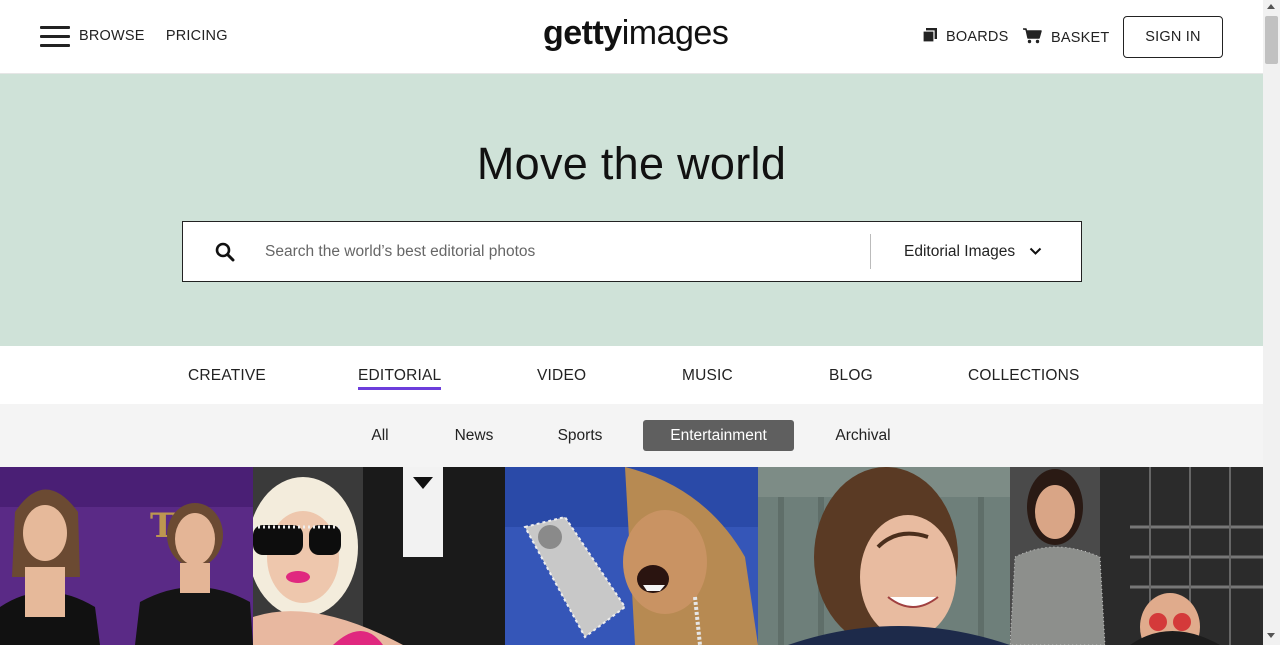  Describe the element at coordinates (225, 252) in the screenshot. I see `search-icon` at that location.